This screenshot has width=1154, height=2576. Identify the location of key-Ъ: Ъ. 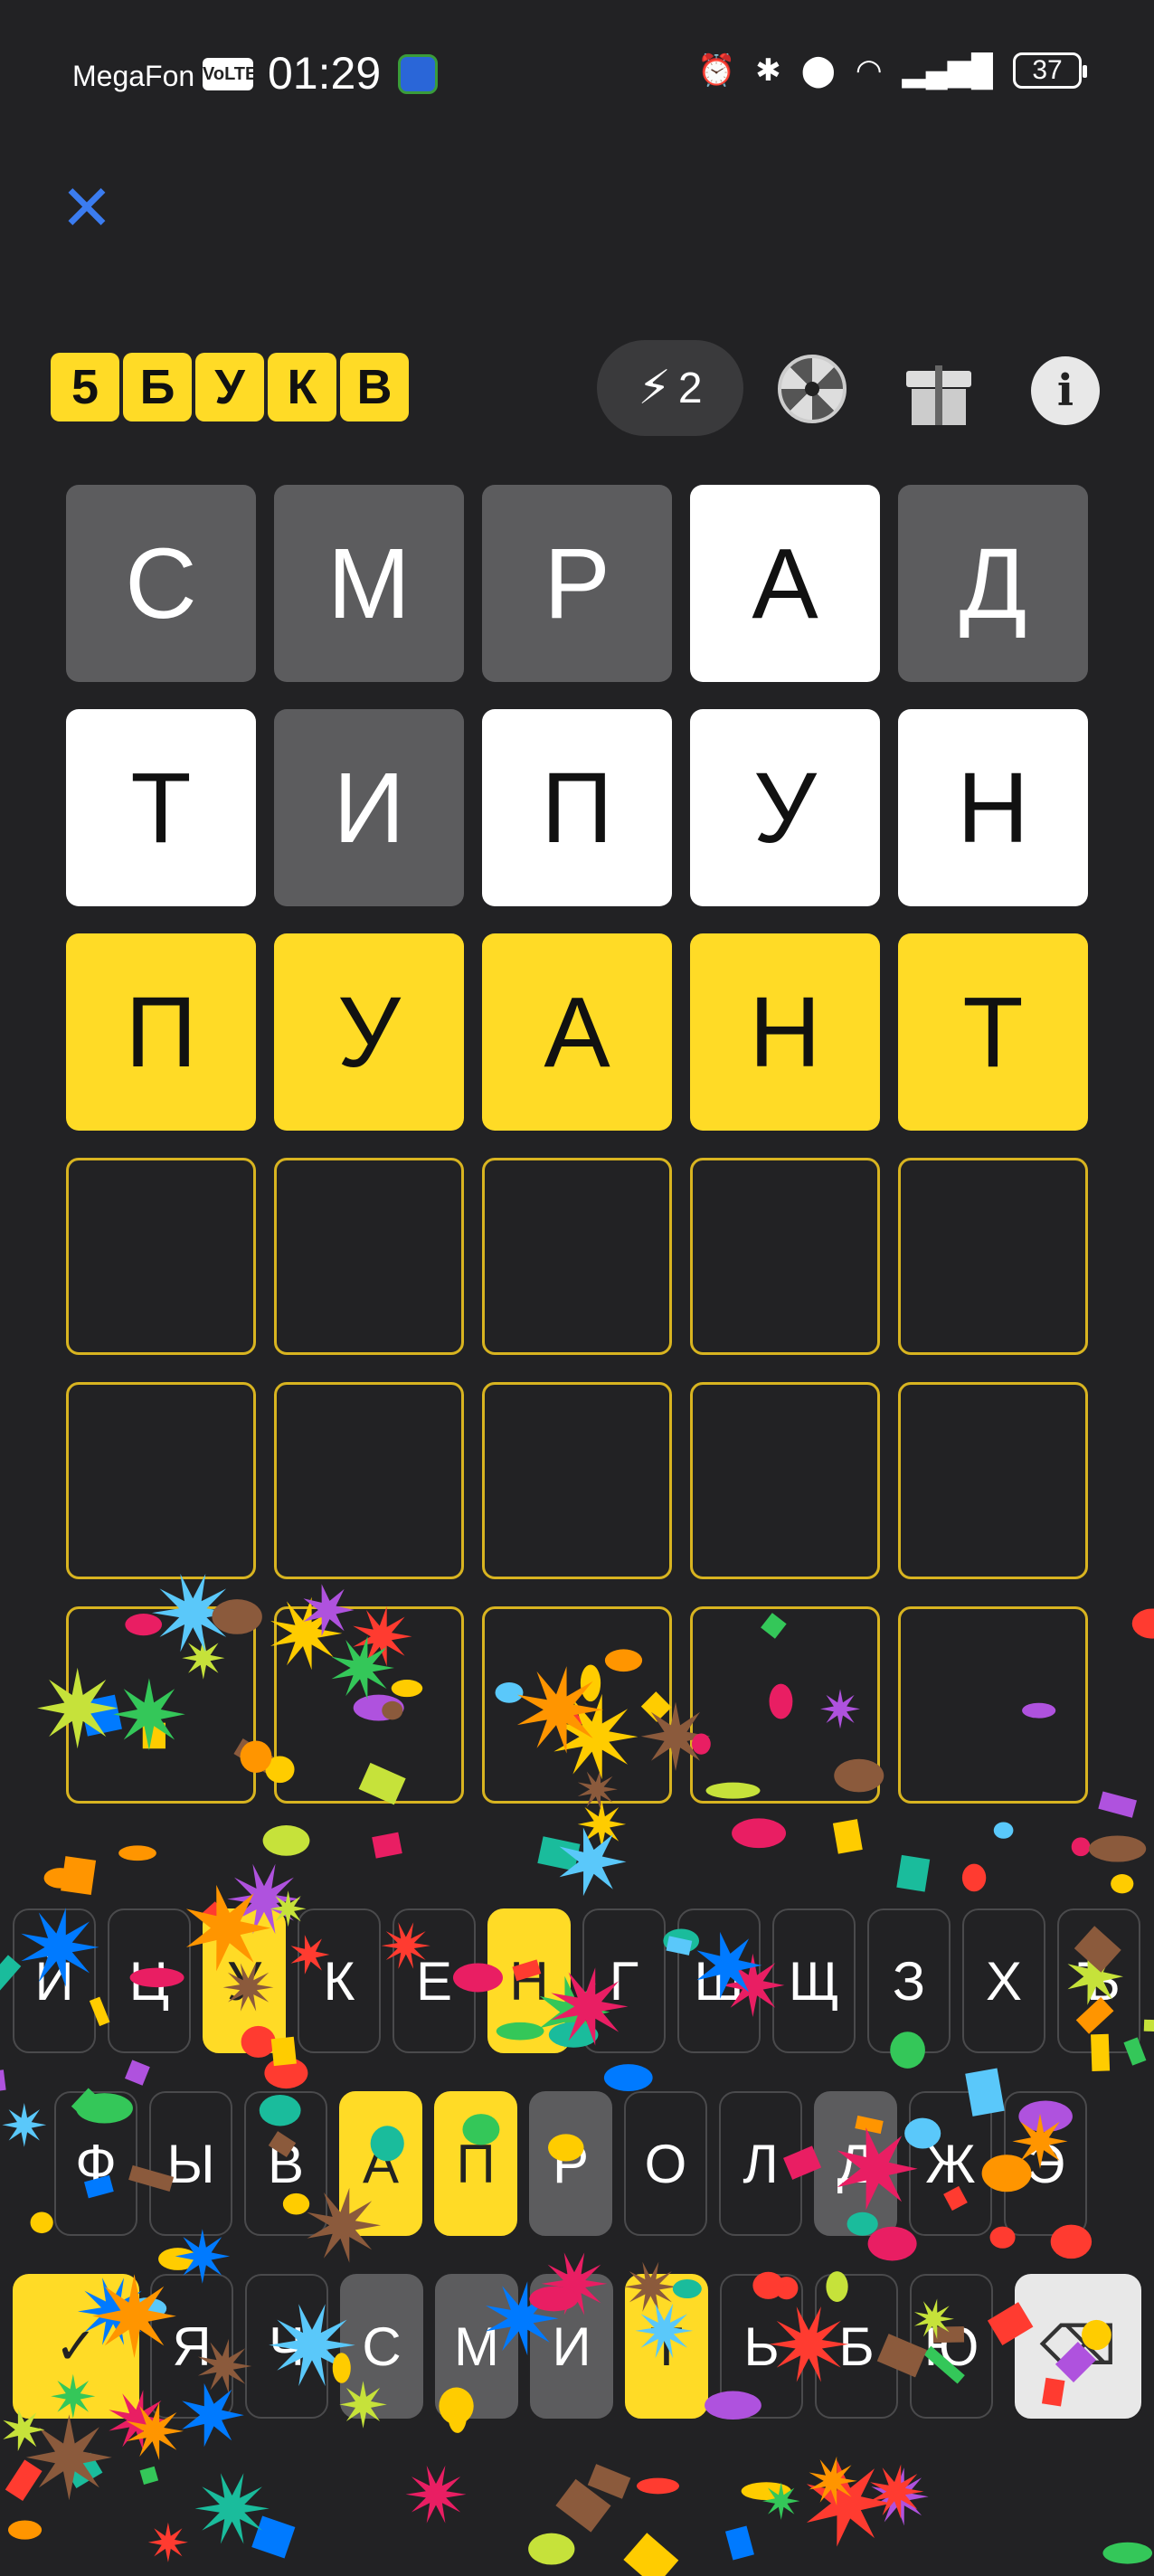
(1098, 1980).